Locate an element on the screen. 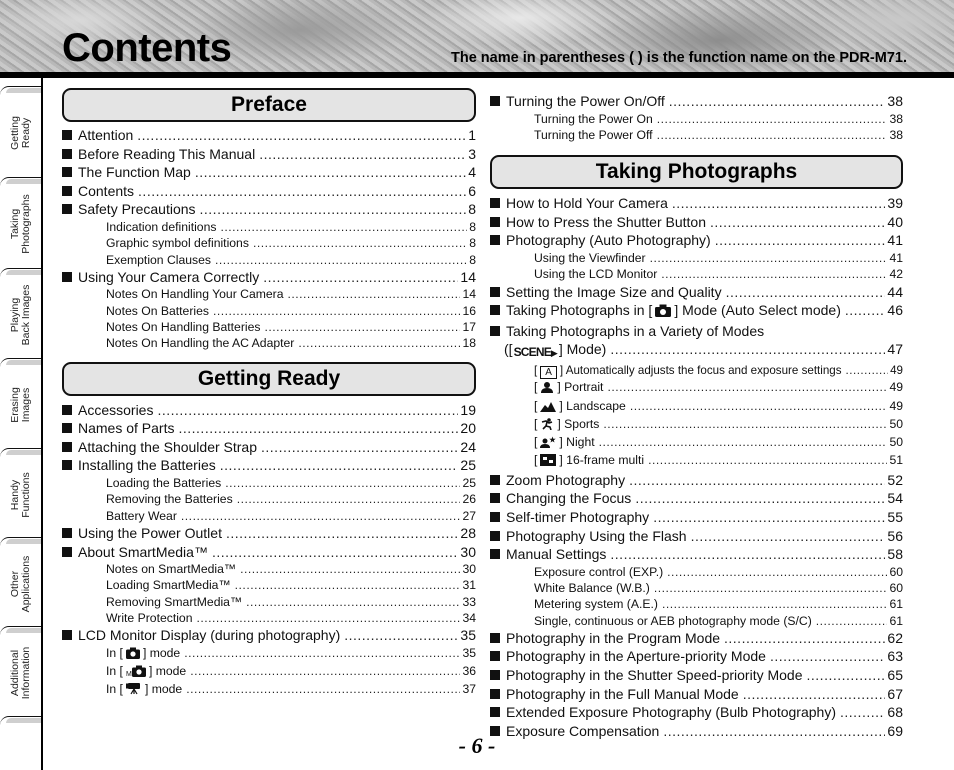 This screenshot has height=770, width=954. toc-subentry: In [] mode 35 is located at coordinates (269, 654).